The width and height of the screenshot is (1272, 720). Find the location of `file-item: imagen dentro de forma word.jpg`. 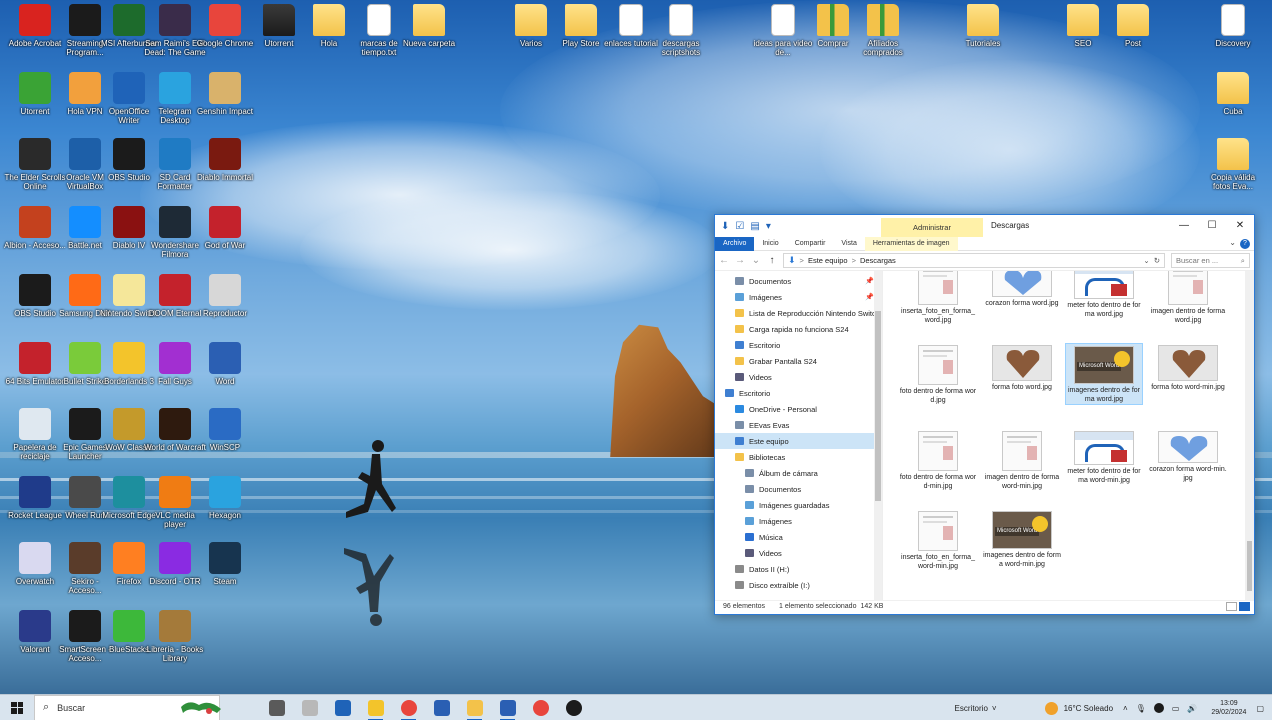

file-item: imagen dentro de forma word.jpg is located at coordinates (1188, 298).